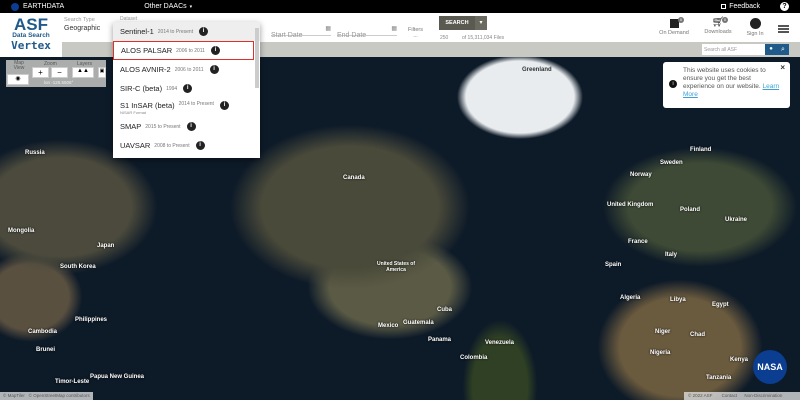 The height and width of the screenshot is (400, 800). What do you see at coordinates (102, 72) in the screenshot?
I see `fullscreen-button: ▣` at bounding box center [102, 72].